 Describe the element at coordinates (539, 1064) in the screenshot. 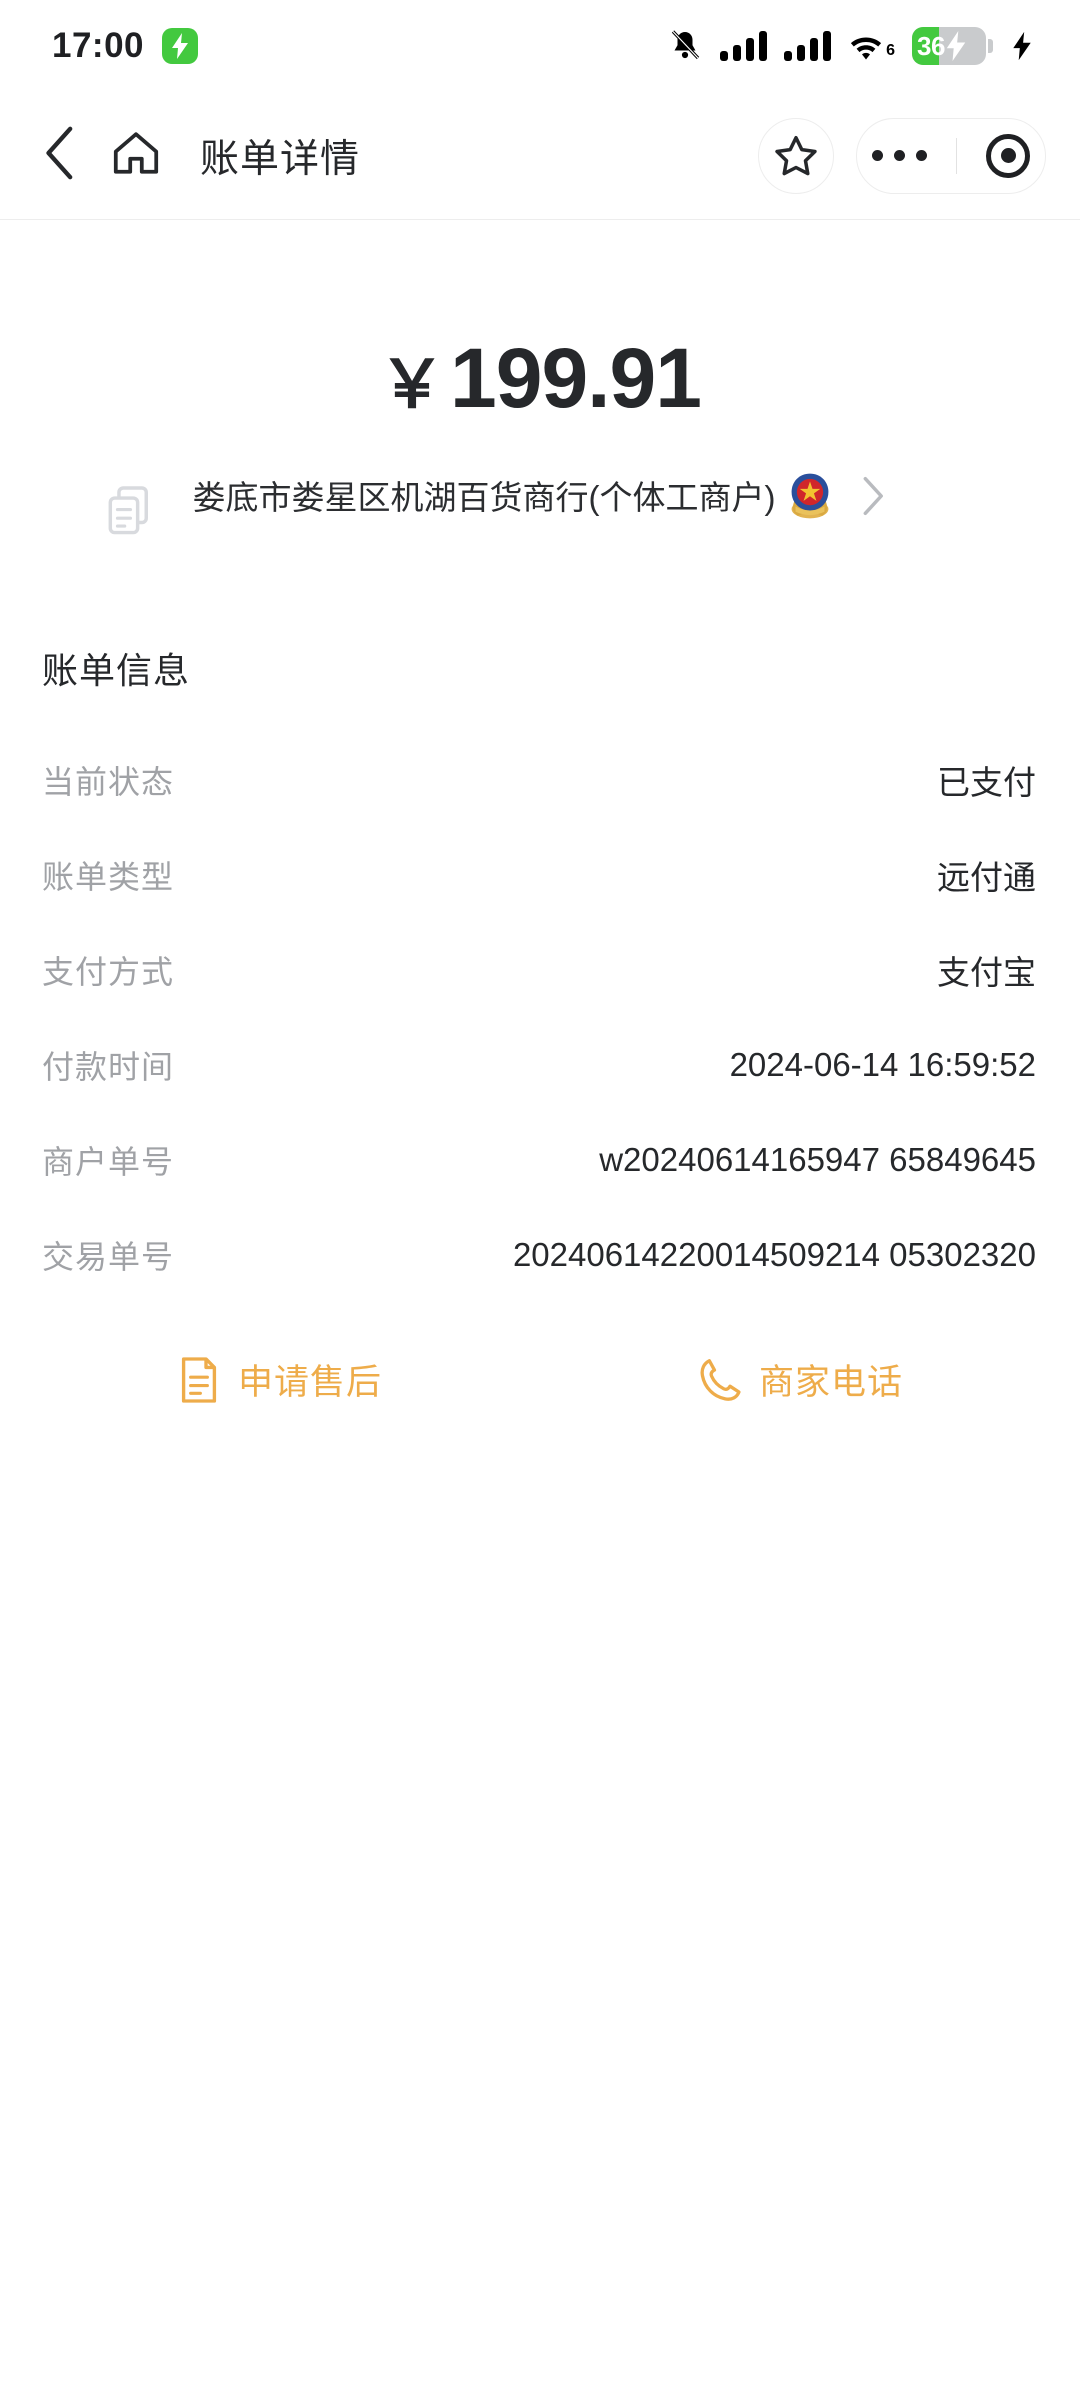

I see `table-row: 付款时间 2024-06-14 16:59:52` at that location.